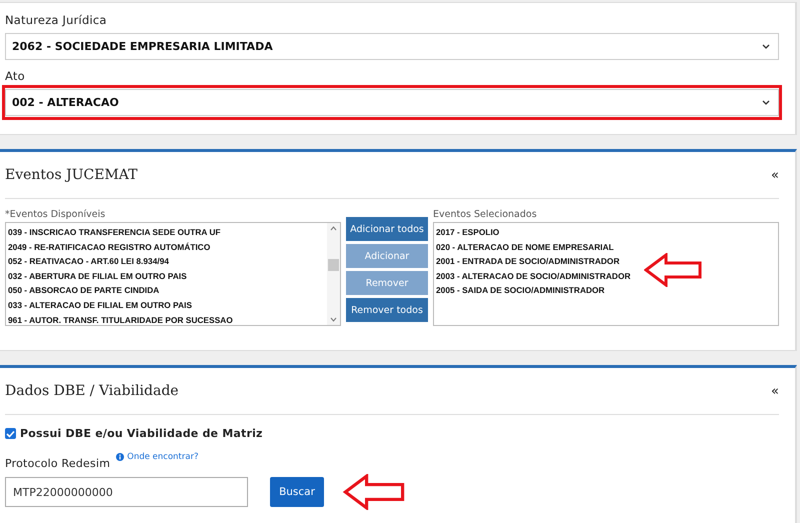  Describe the element at coordinates (166, 276) in the screenshot. I see `list-item: 032 - ABERTURA DE FILIAL EM OUTRO PAIS` at that location.